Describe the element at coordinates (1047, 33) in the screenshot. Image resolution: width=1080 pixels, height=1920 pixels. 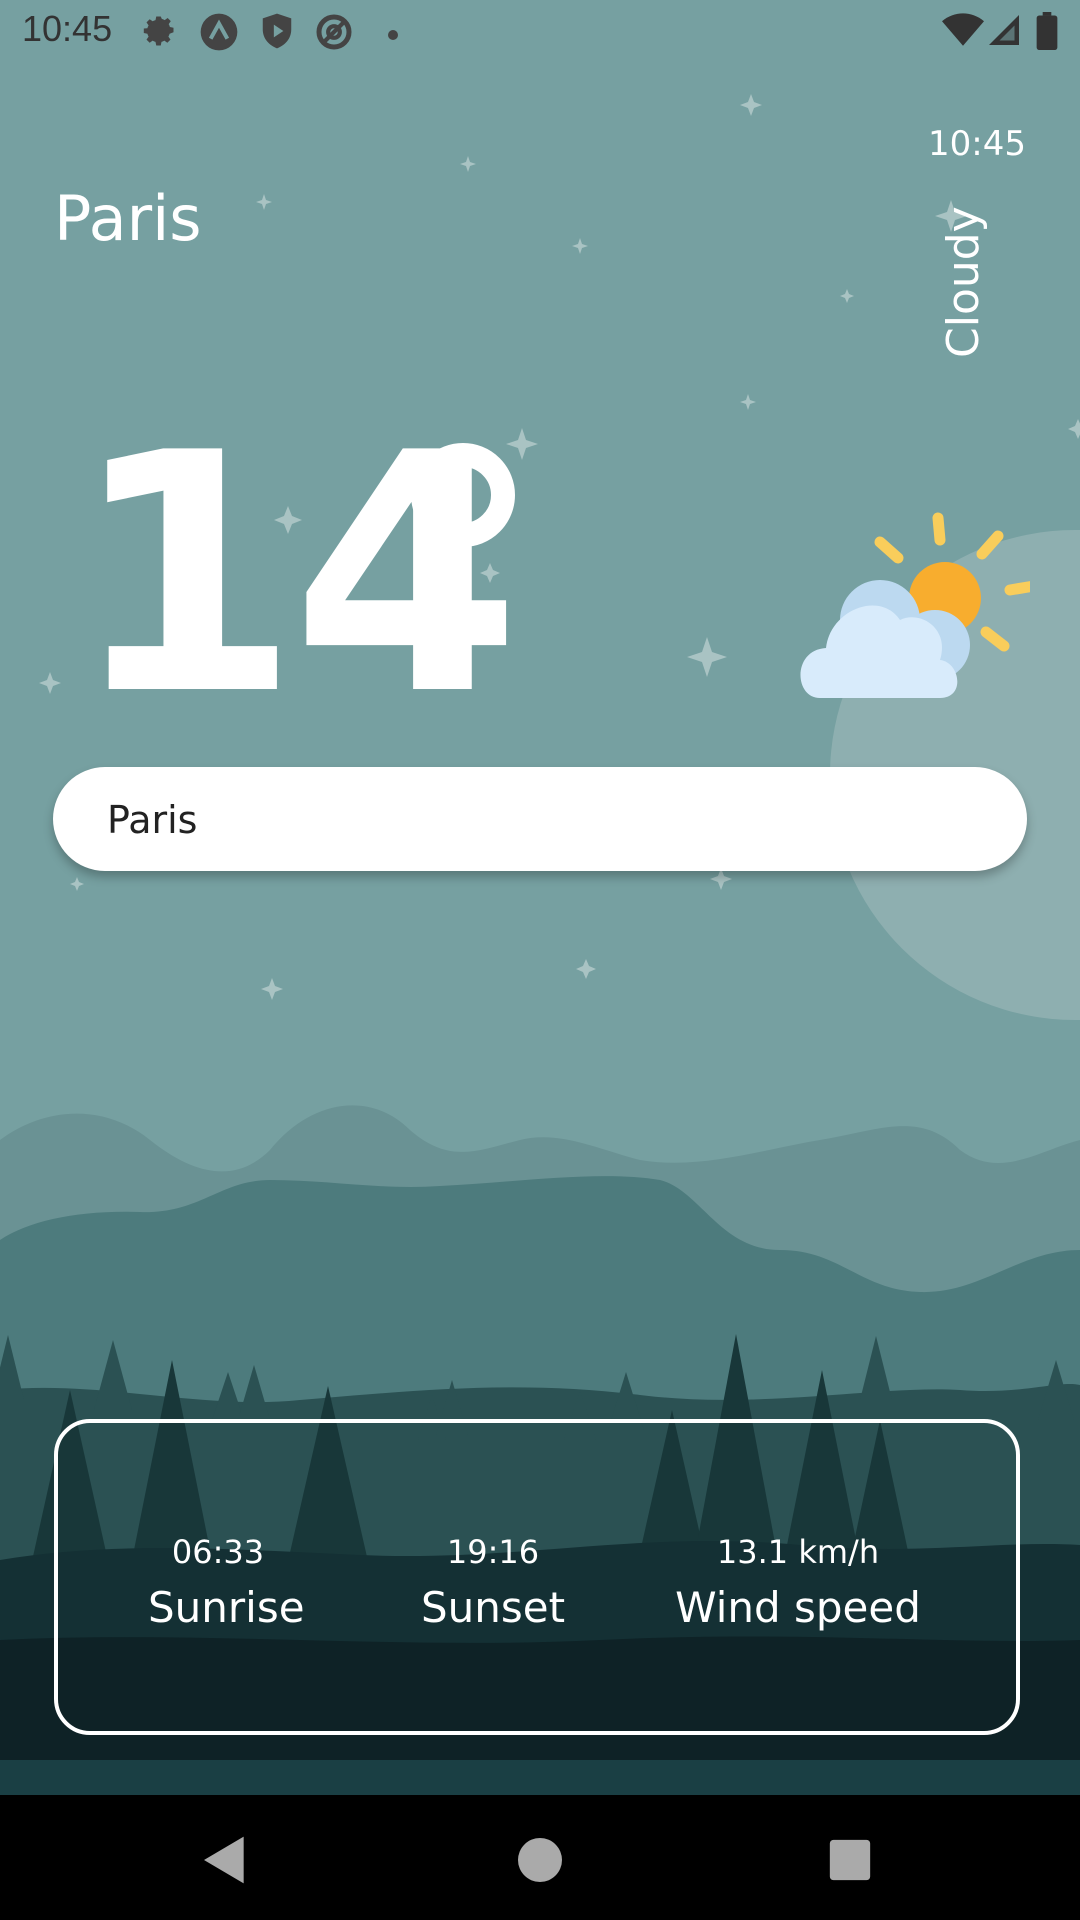
I see `battery-icon` at that location.